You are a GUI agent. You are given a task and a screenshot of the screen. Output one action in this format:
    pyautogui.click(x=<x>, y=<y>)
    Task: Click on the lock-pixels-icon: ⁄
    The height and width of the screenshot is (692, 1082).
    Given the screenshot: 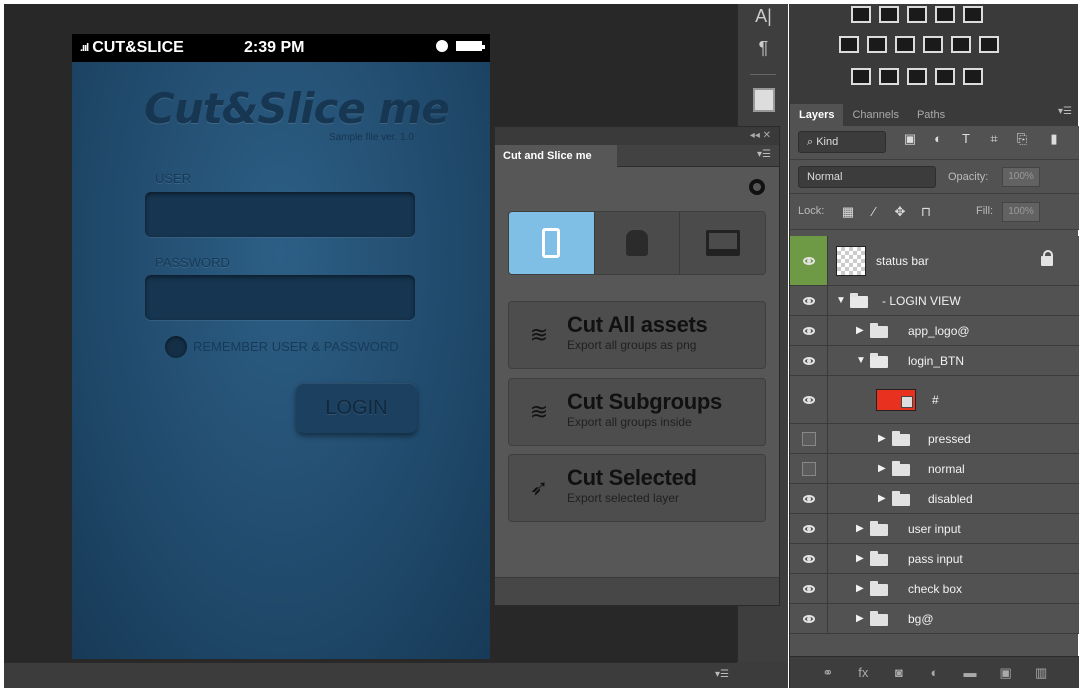 What is the action you would take?
    pyautogui.click(x=874, y=212)
    